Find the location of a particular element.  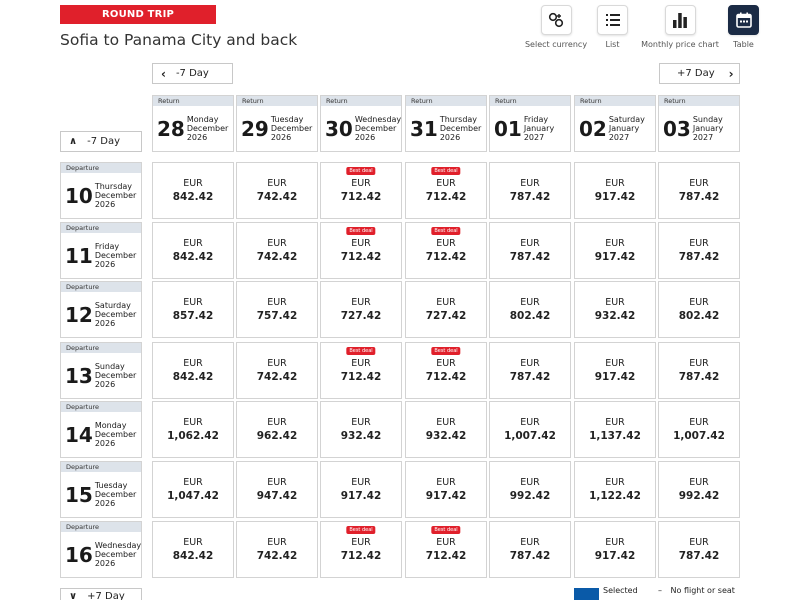

view-switcher: Select currency List Monthly price chart is located at coordinates (642, 29).